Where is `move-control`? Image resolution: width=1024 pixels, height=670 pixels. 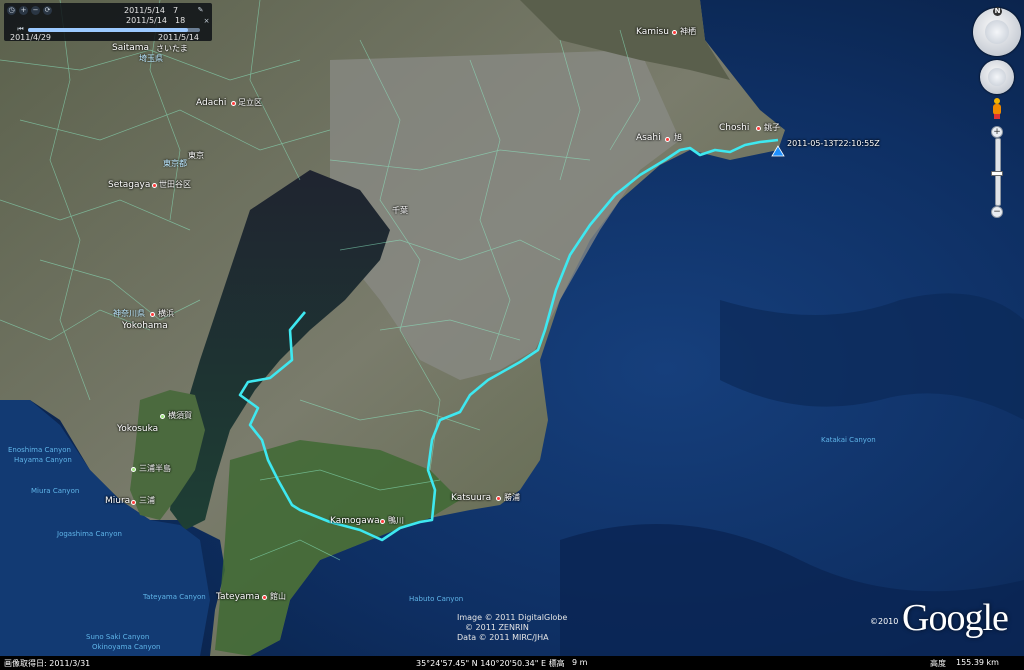 move-control is located at coordinates (997, 77).